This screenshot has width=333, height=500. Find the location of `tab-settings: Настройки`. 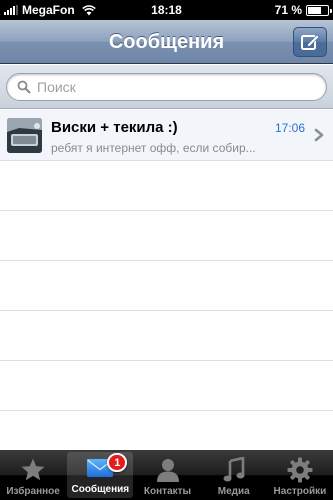

tab-settings: Настройки is located at coordinates (300, 475).